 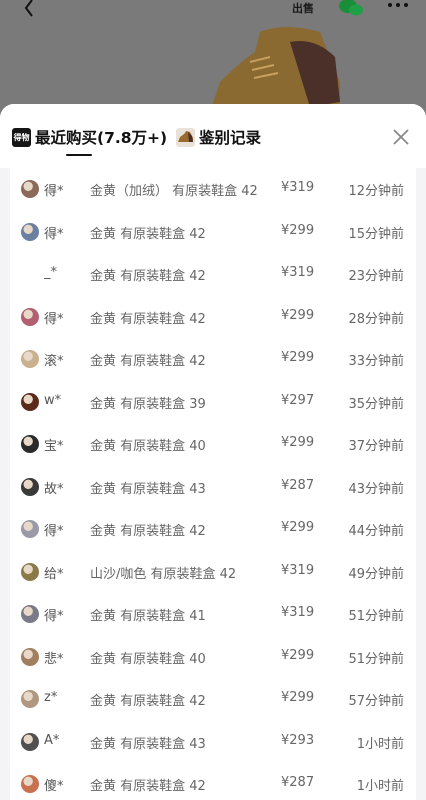 I want to click on product-spec: 山沙/咖色 有原装鞋盒 42, so click(x=163, y=574).